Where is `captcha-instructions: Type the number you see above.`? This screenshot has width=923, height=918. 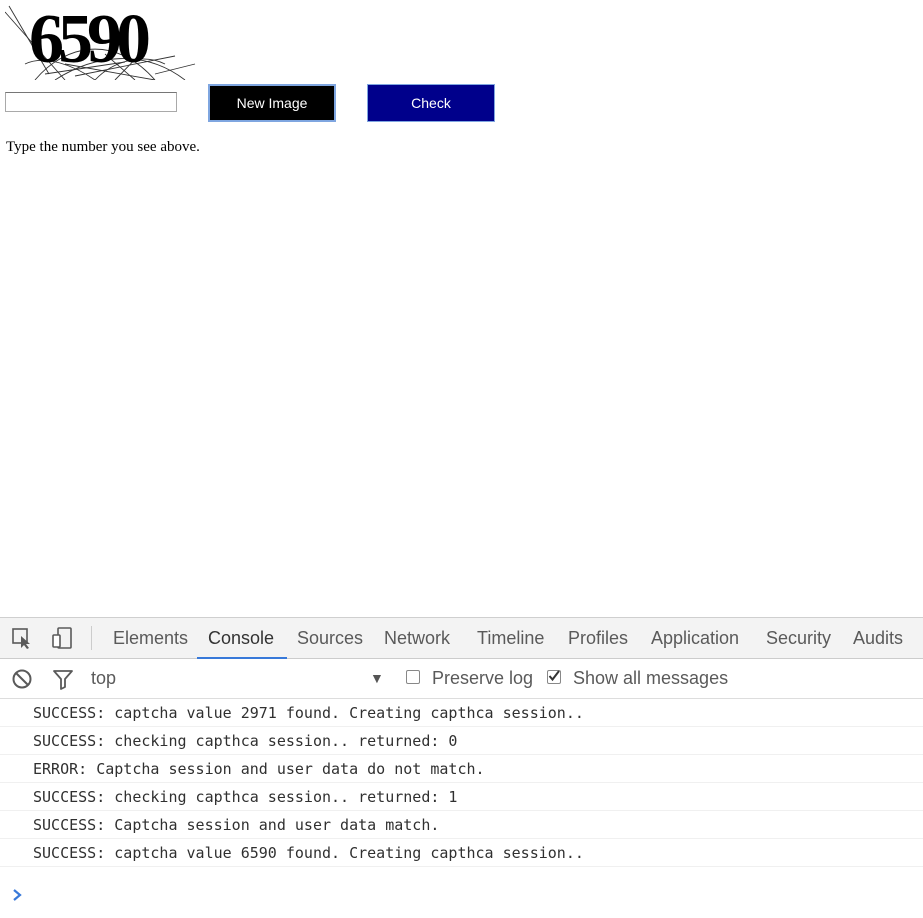
captcha-instructions: Type the number you see above. is located at coordinates (103, 147).